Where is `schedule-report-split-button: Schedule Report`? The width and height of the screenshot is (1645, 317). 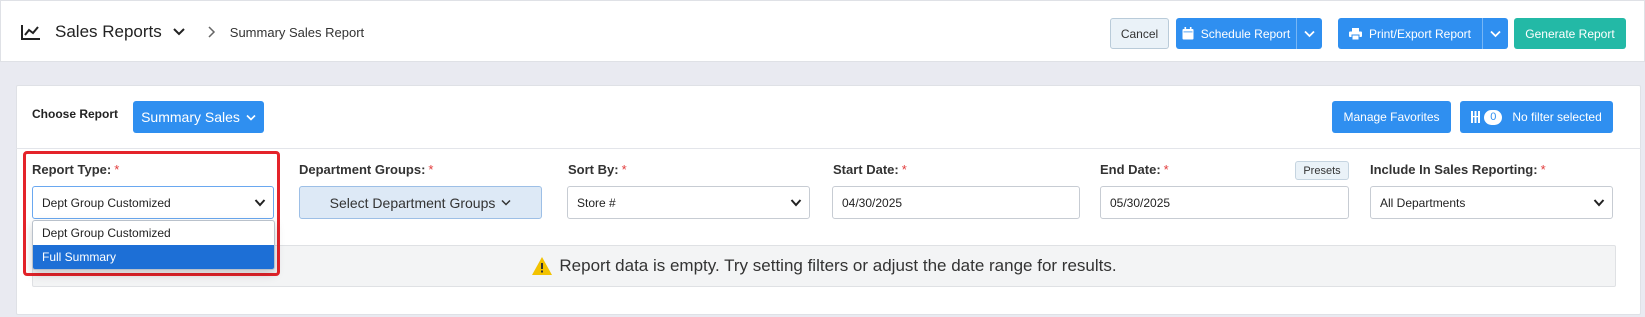
schedule-report-split-button: Schedule Report is located at coordinates (1249, 33).